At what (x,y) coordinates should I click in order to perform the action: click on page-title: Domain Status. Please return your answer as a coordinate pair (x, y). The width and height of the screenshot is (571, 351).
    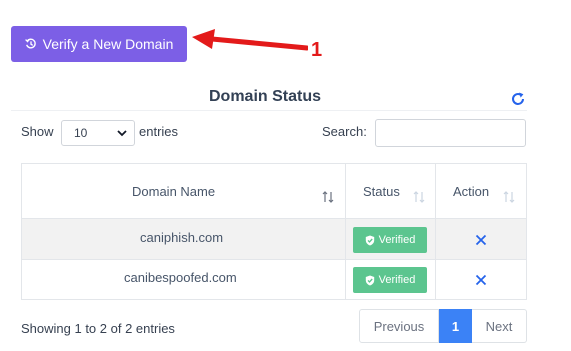
    Looking at the image, I should click on (264, 96).